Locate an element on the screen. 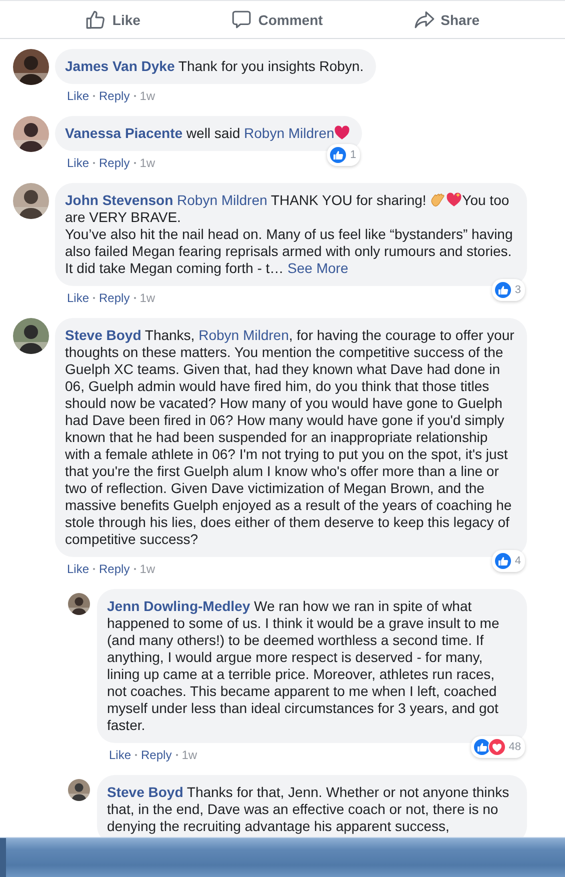 The height and width of the screenshot is (877, 565). sparkling-heart-icon is located at coordinates (454, 200).